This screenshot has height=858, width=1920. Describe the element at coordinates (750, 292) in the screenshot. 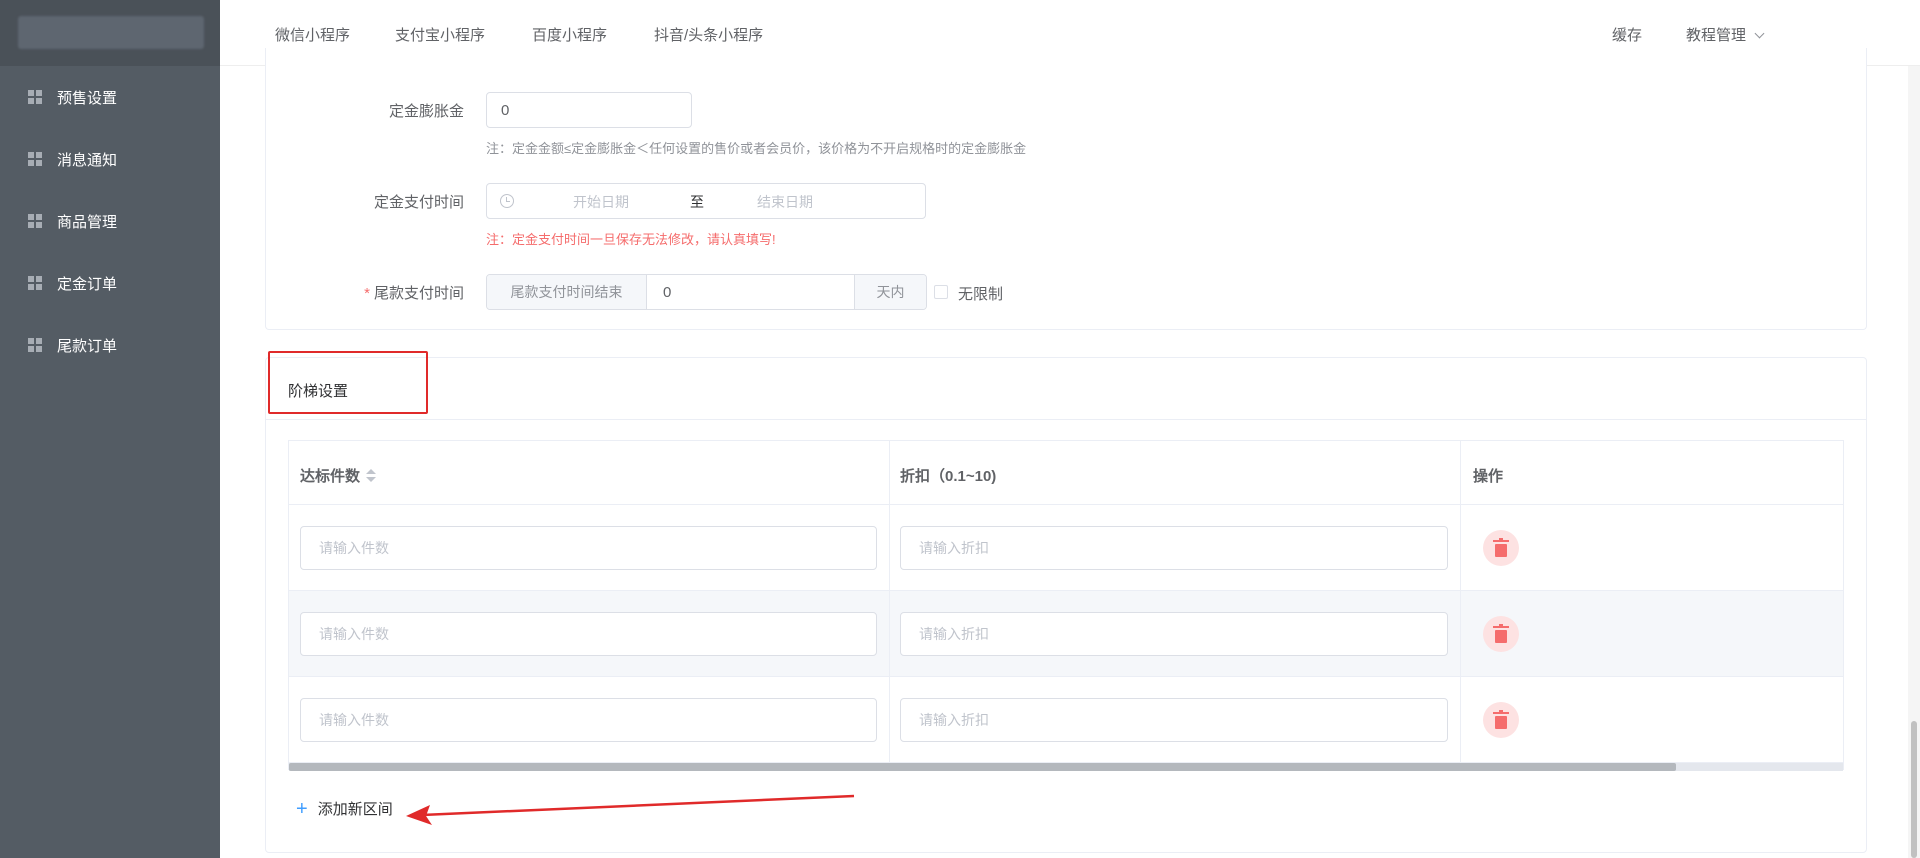

I see `final-time-days-input: 0` at that location.